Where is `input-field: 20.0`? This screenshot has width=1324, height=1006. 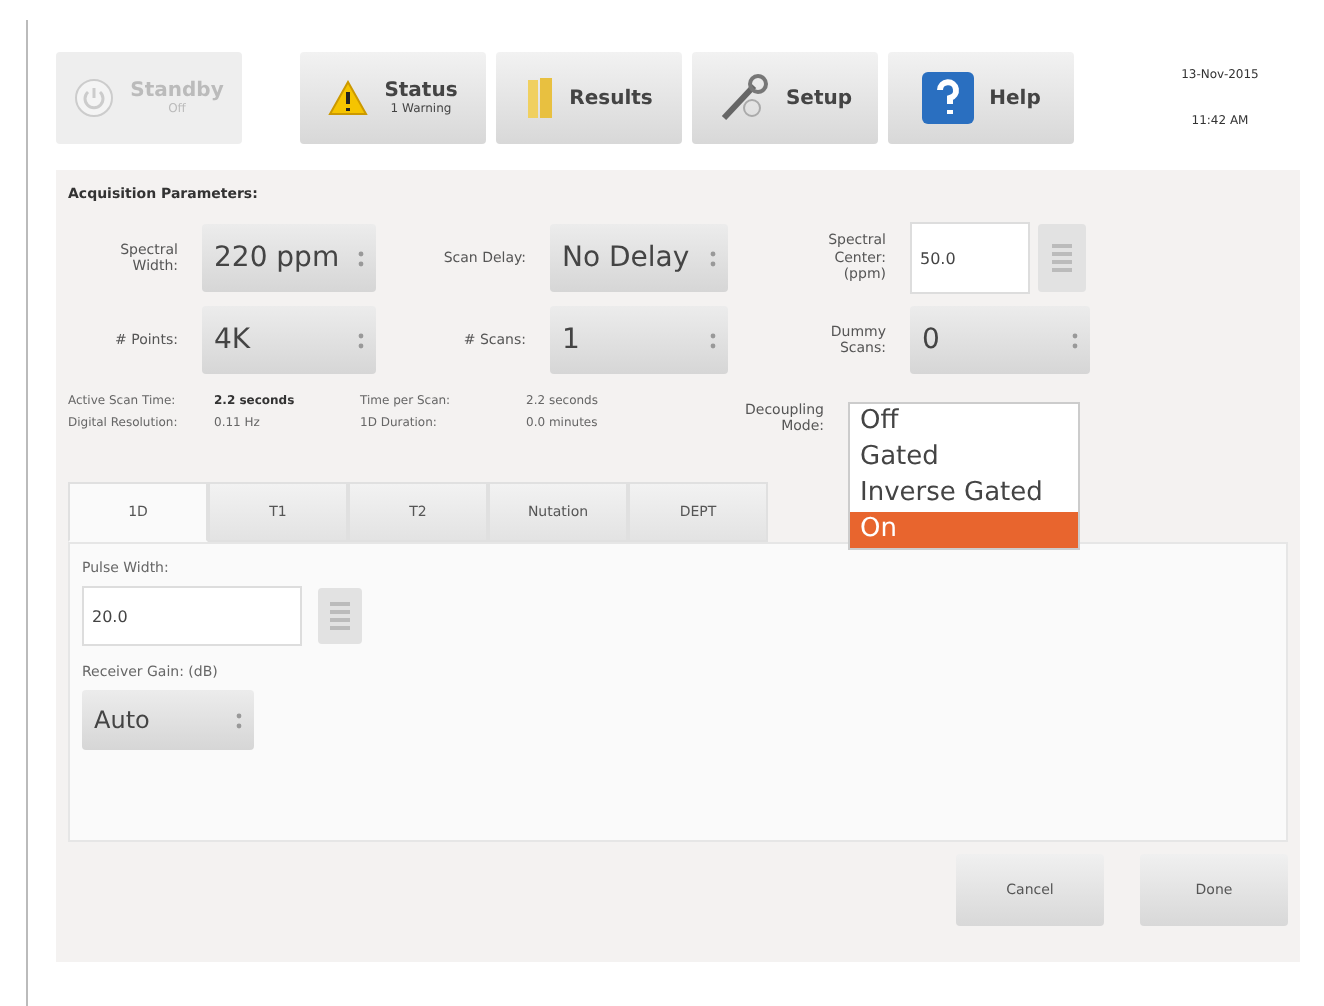
input-field: 20.0 is located at coordinates (192, 616).